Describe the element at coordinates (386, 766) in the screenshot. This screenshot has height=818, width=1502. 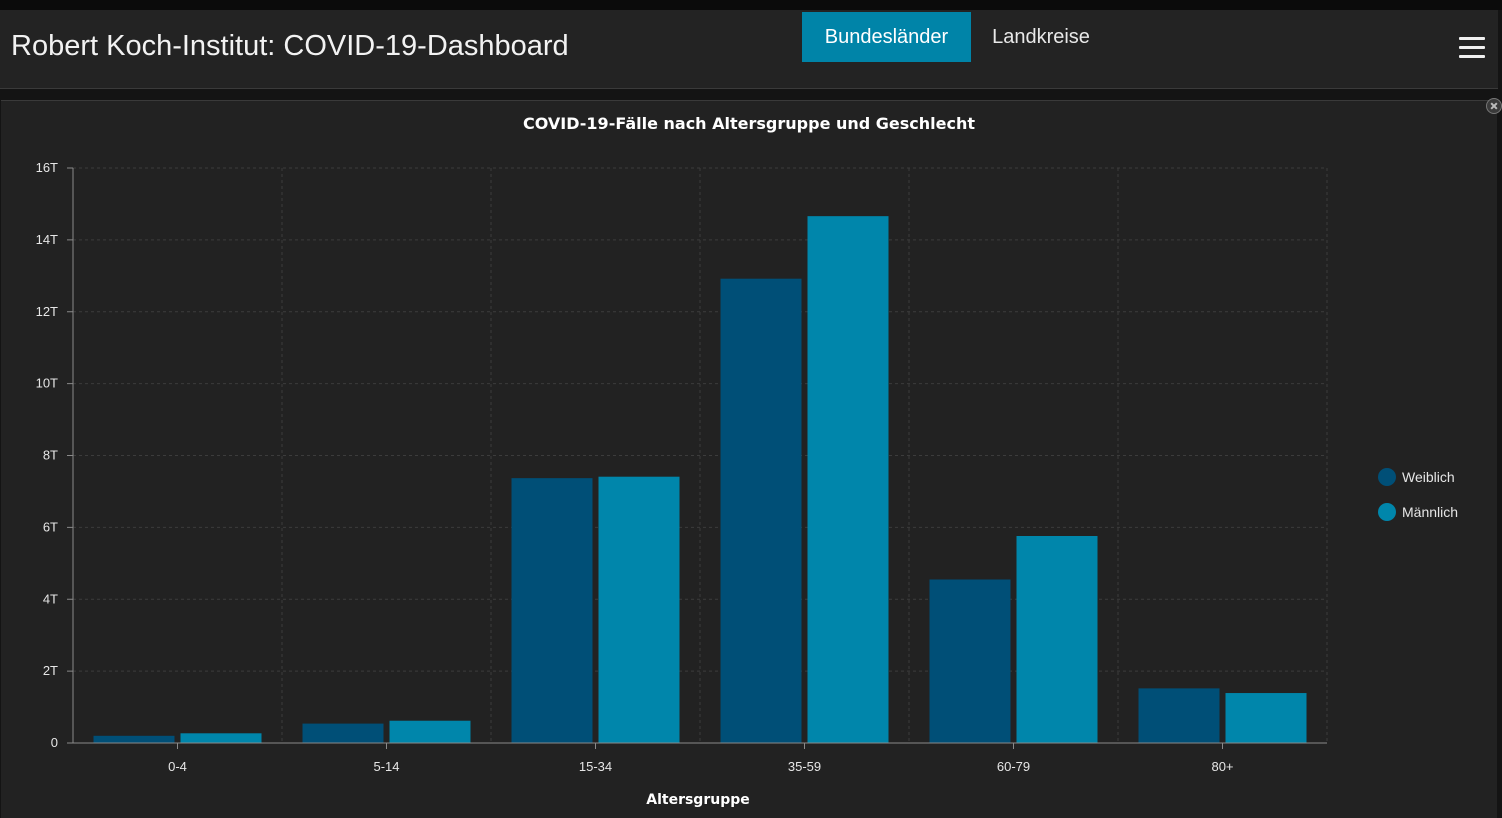
I see `x-tick-label: 5-14` at that location.